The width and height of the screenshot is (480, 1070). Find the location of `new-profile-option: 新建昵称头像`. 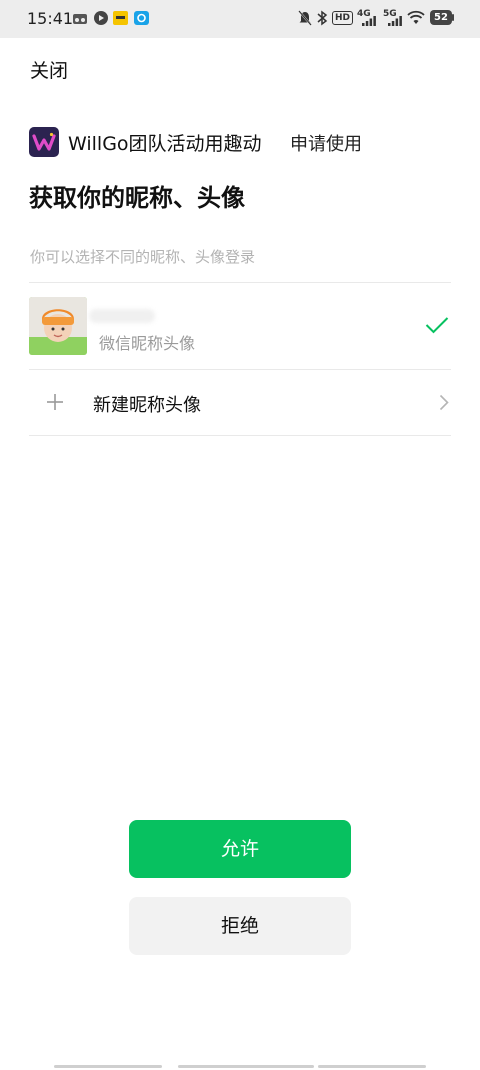

new-profile-option: 新建昵称头像 is located at coordinates (240, 402).